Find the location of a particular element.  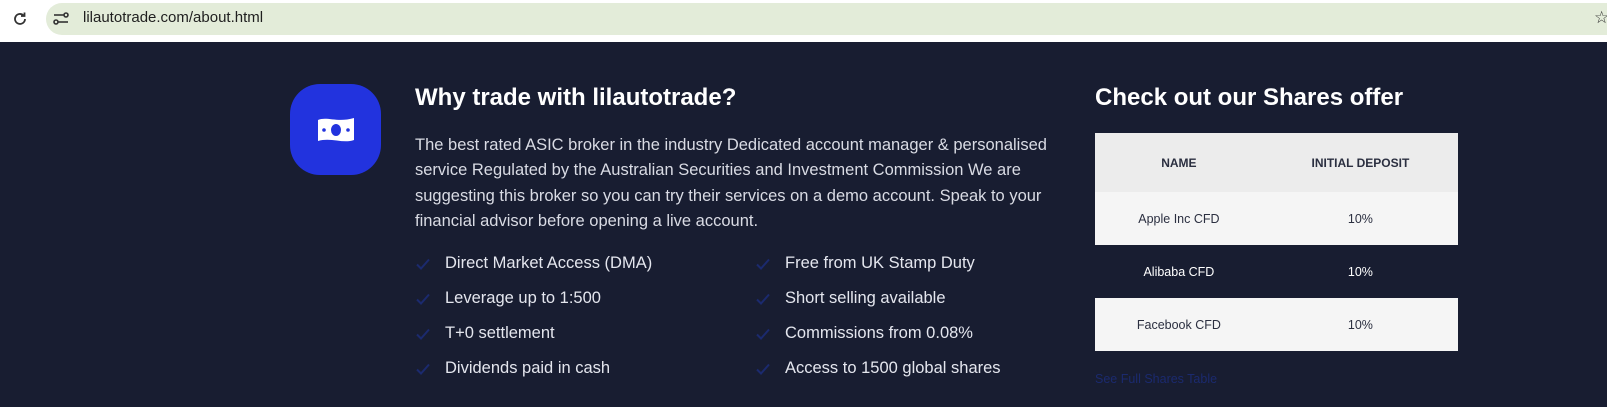

feature-label: Access to 1500 global shares is located at coordinates (893, 368).